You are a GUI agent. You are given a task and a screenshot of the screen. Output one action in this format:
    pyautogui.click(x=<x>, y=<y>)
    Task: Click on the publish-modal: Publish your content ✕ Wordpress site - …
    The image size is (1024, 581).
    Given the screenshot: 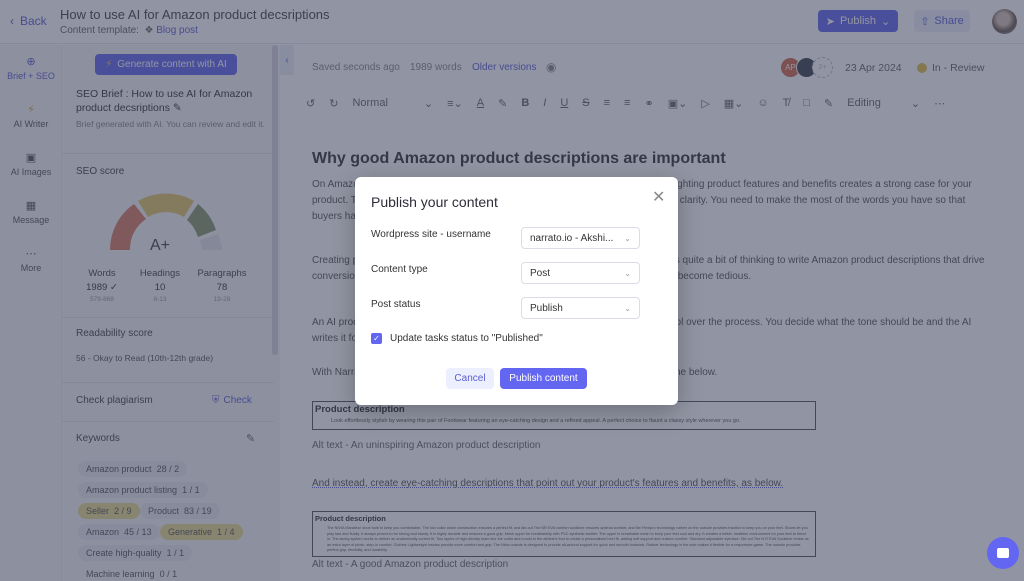 What is the action you would take?
    pyautogui.click(x=516, y=291)
    